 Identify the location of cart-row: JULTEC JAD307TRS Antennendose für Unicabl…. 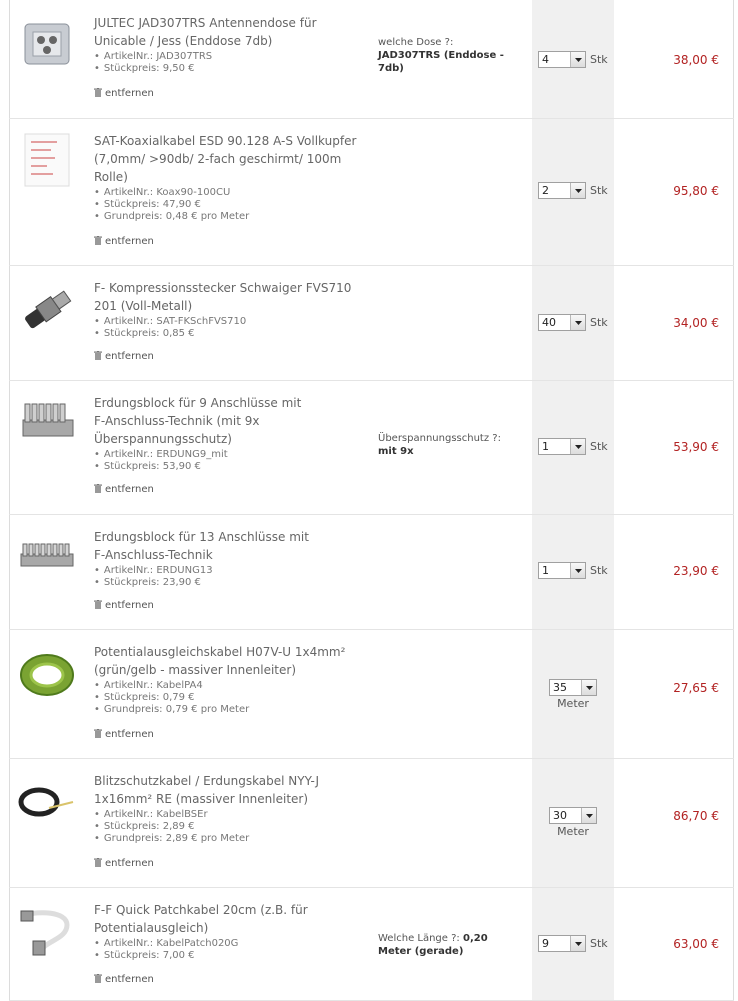
(371, 59).